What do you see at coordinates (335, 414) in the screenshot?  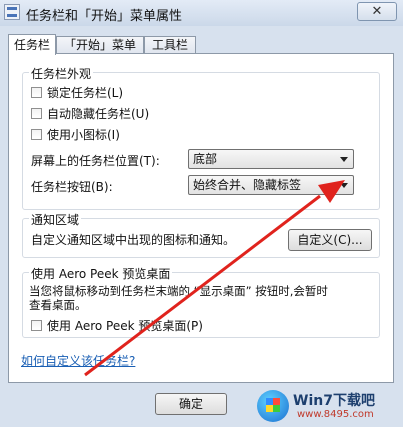 I see `watermark-url: www.8495.com` at bounding box center [335, 414].